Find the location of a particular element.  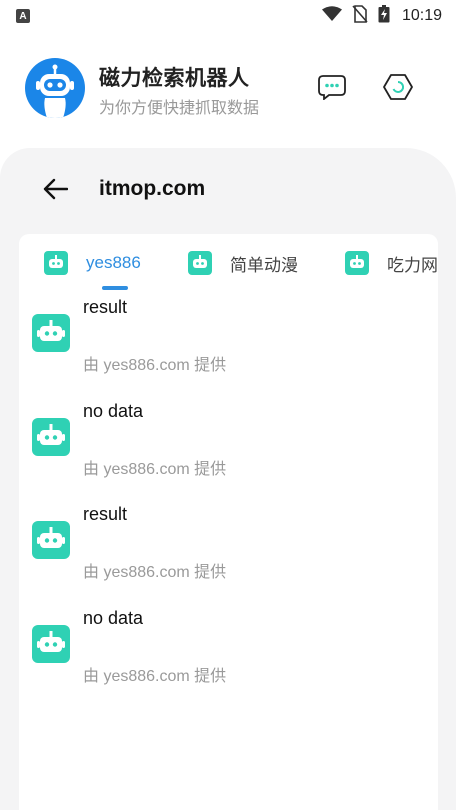

wifi-icon is located at coordinates (331, 16).